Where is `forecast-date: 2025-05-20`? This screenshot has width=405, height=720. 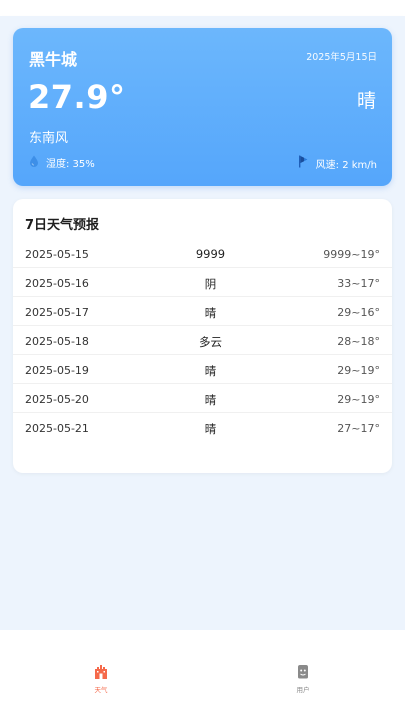 forecast-date: 2025-05-20 is located at coordinates (57, 399).